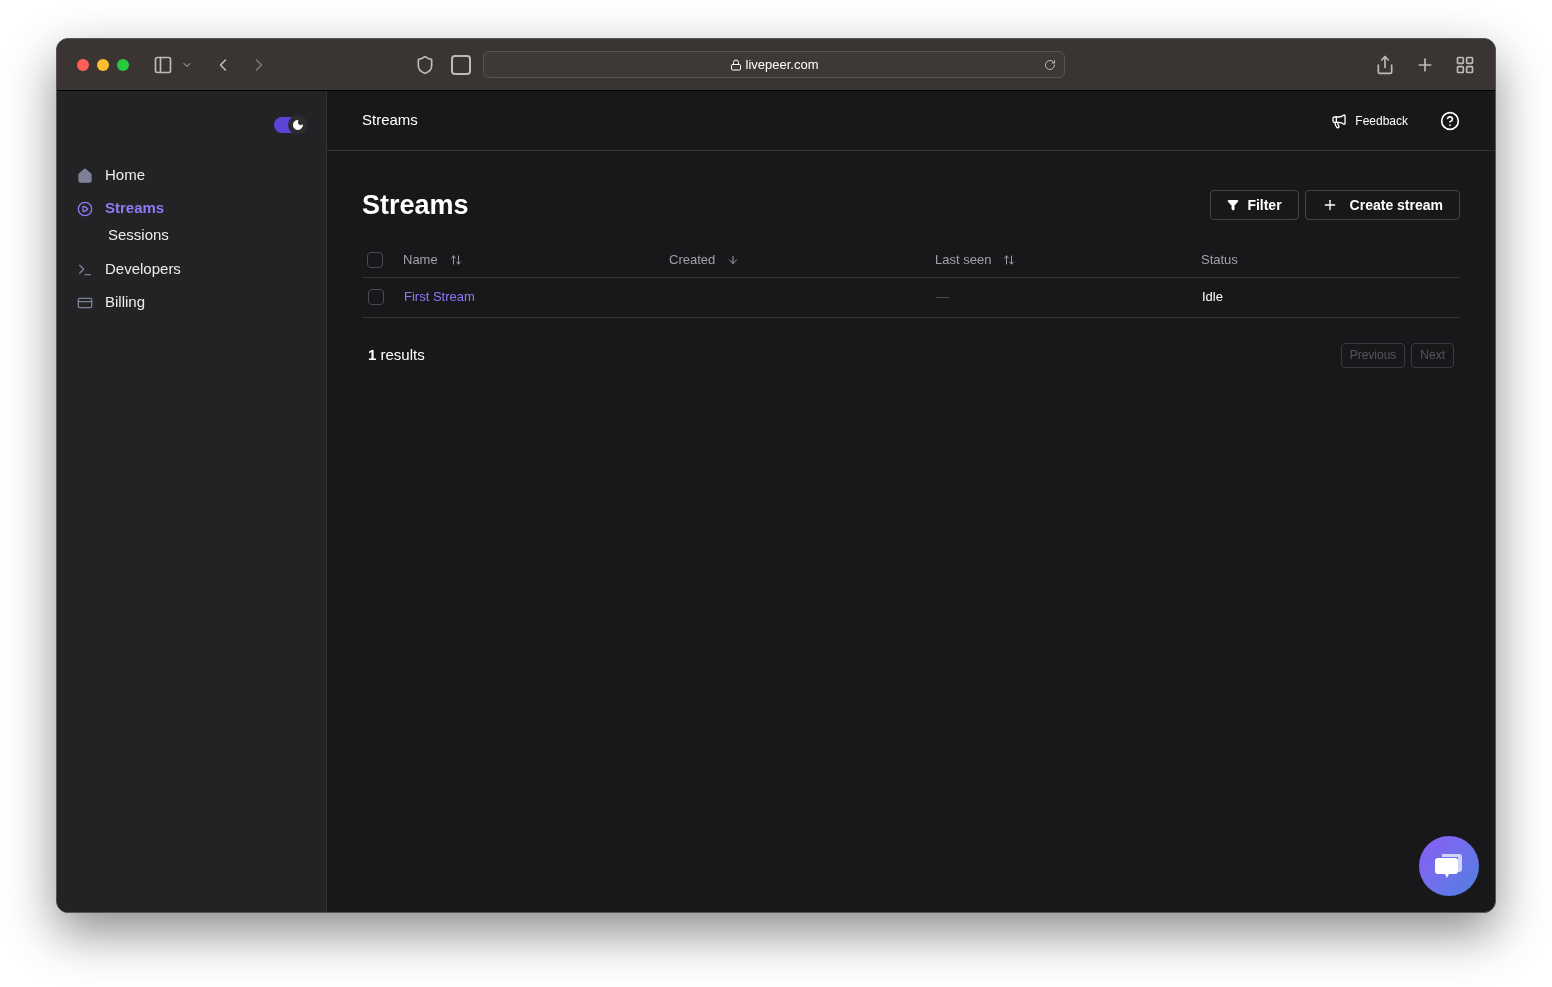  I want to click on filter-button: Filter, so click(1254, 205).